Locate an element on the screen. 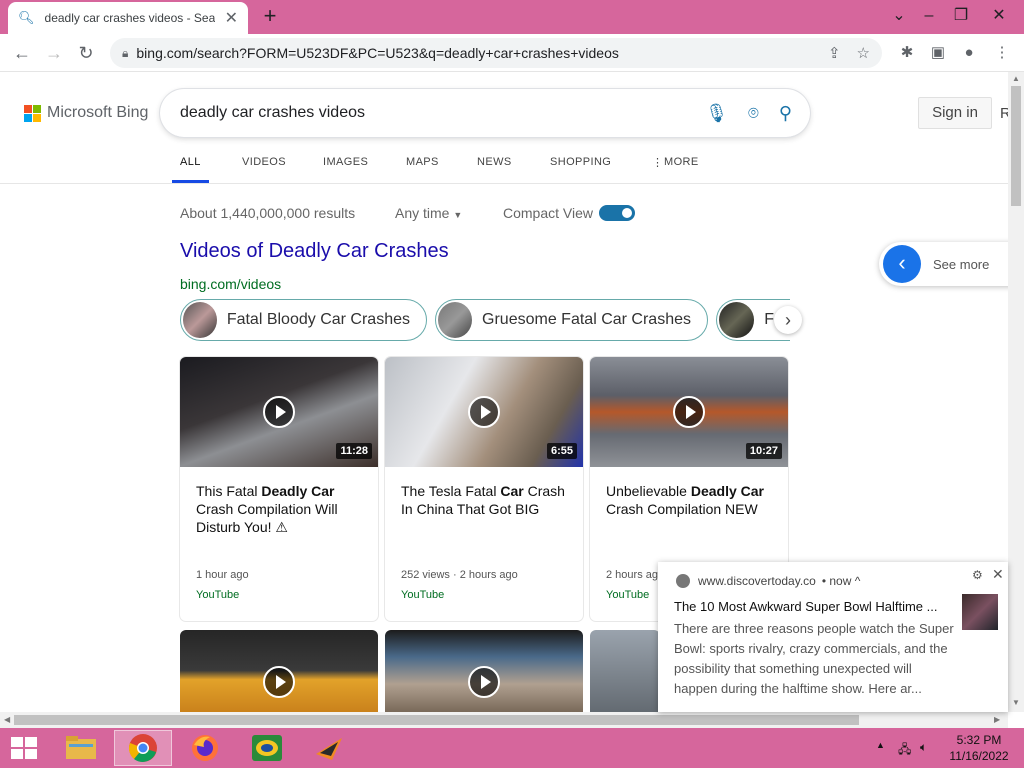 The image size is (1024, 768). tab-more: MORE is located at coordinates (681, 162).